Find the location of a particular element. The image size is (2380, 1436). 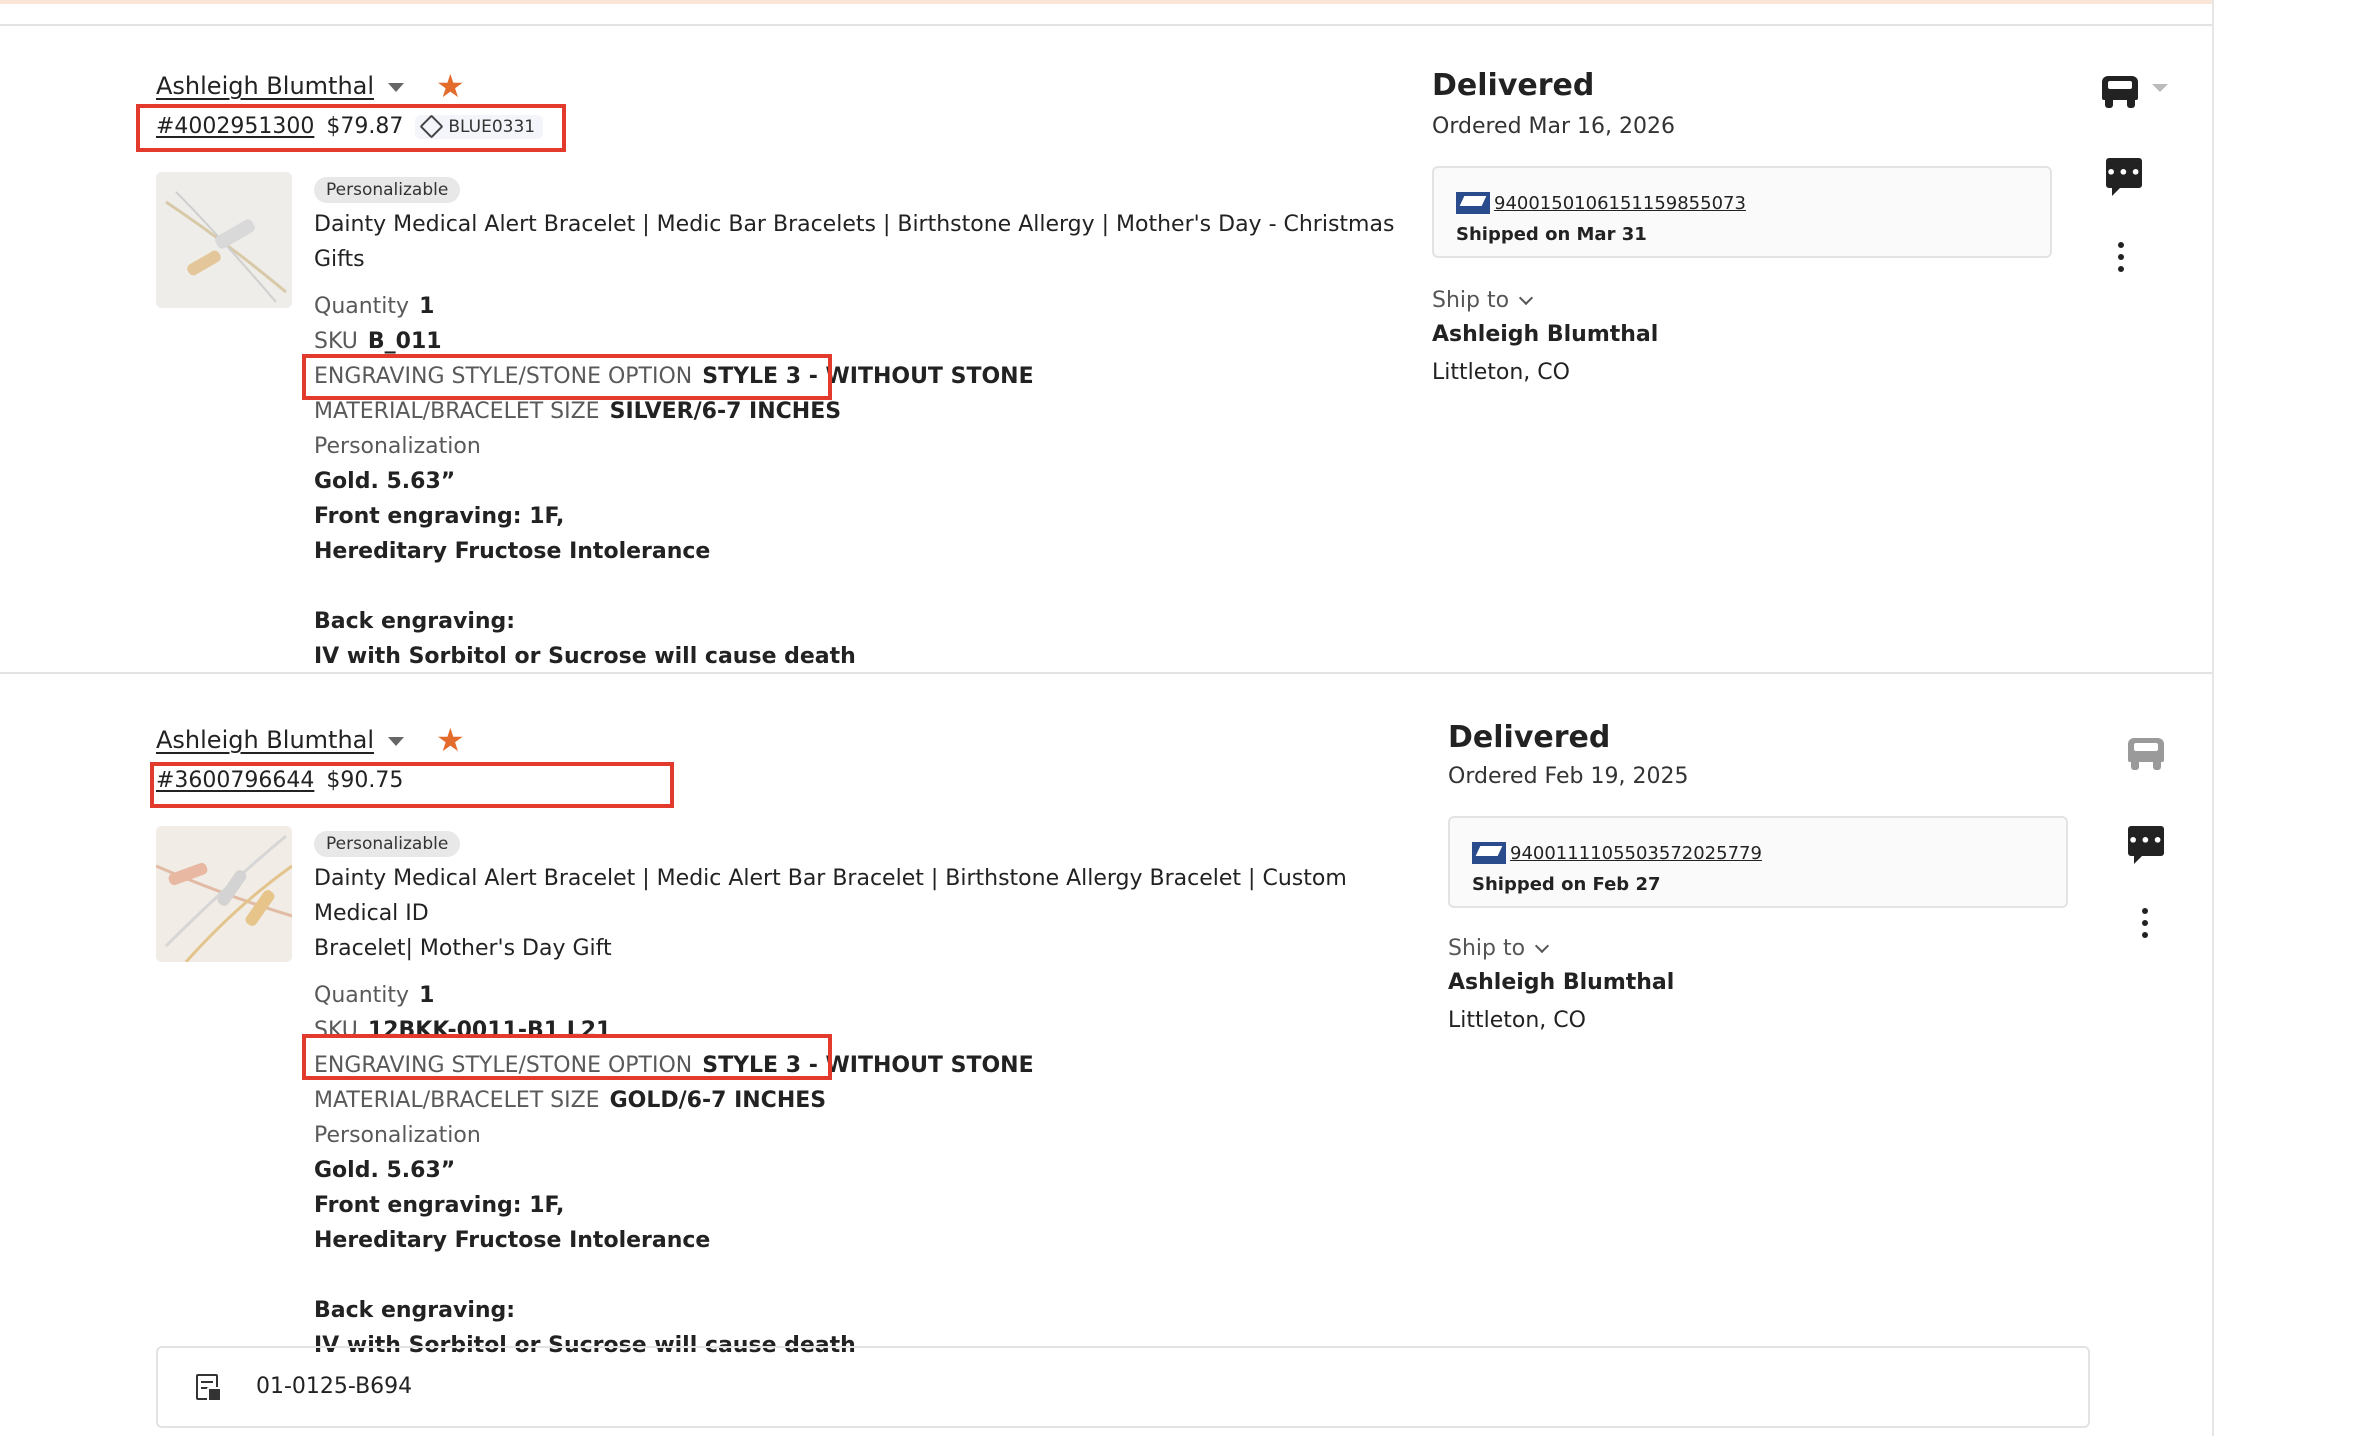

shipment-card: 9400150106151159855073 Shipped on Mar 31 is located at coordinates (1742, 212).